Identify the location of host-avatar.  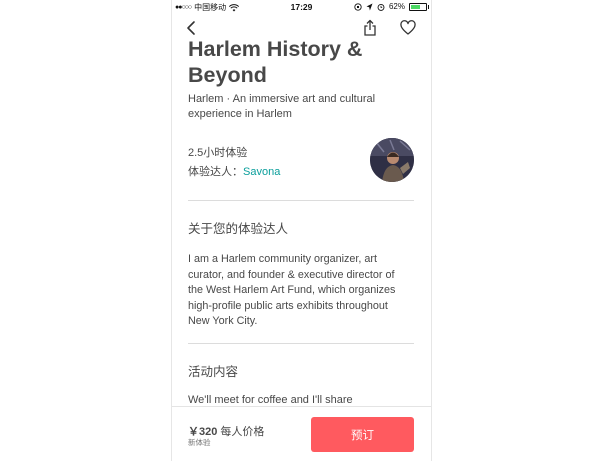
(392, 160).